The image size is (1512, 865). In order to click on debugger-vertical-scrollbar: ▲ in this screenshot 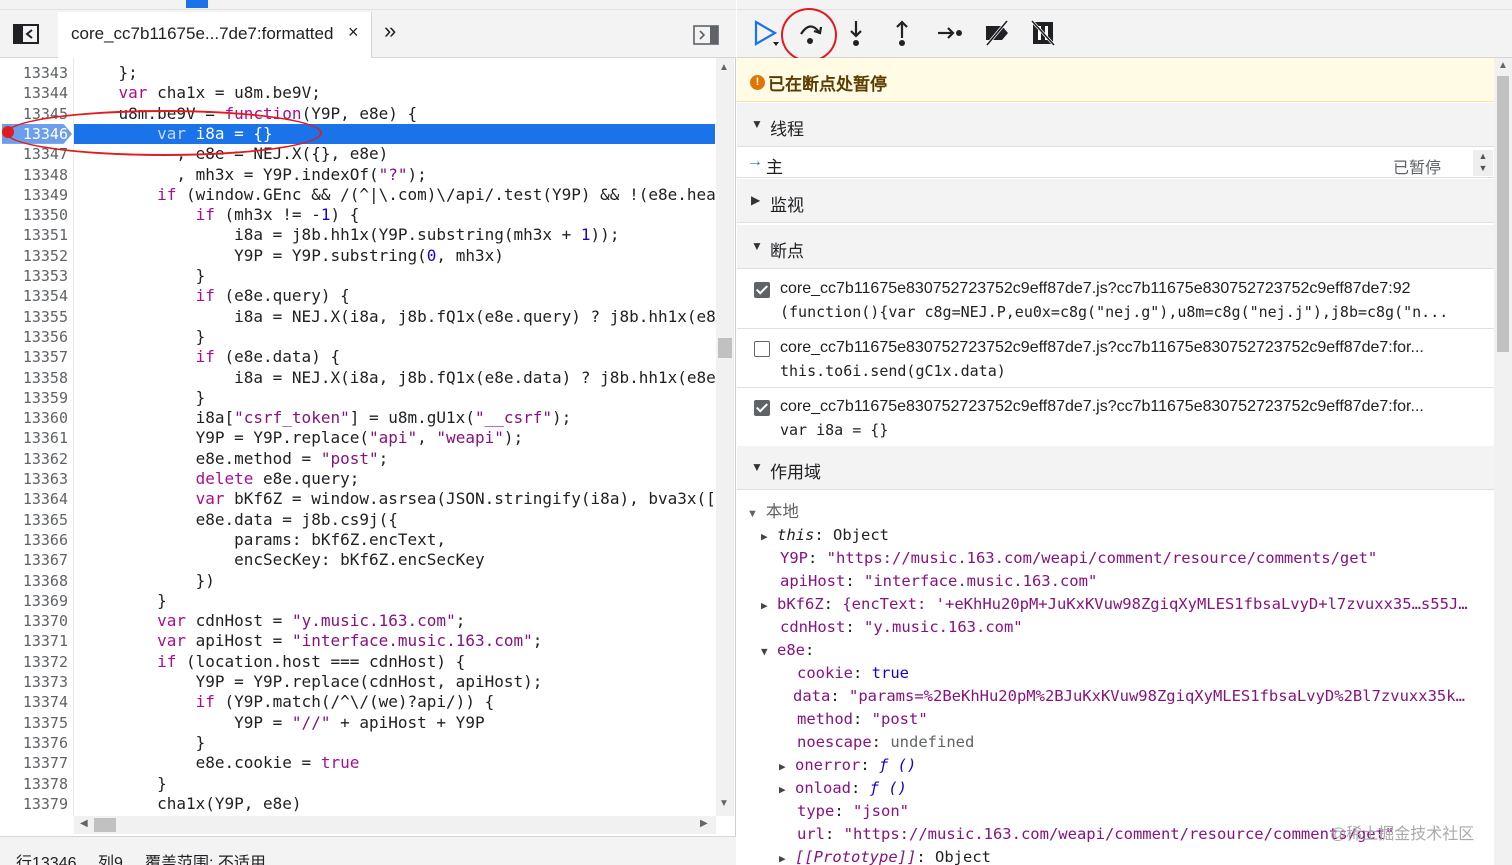, I will do `click(1503, 461)`.